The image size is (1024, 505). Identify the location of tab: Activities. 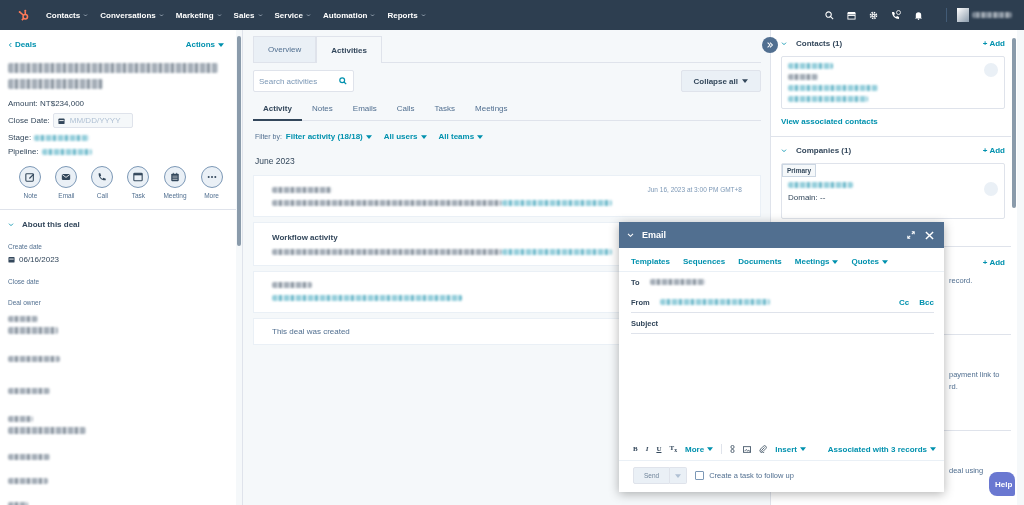
(349, 49).